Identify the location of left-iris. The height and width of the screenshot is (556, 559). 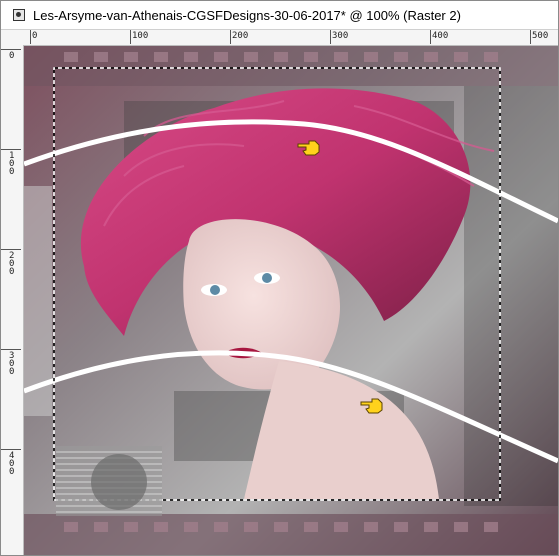
(215, 290).